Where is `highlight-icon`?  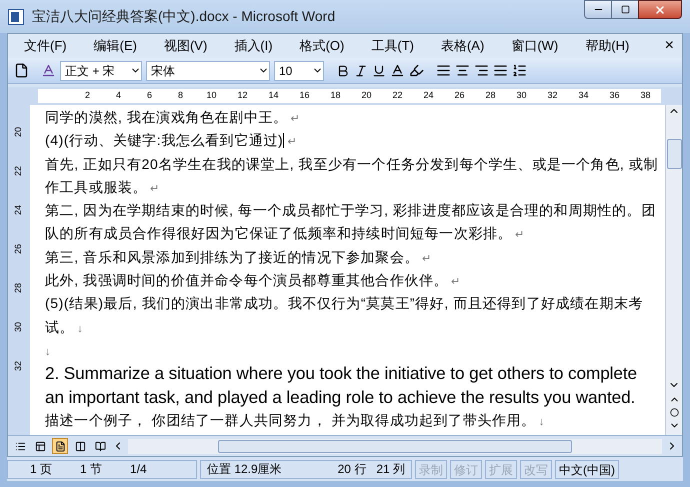 highlight-icon is located at coordinates (416, 70).